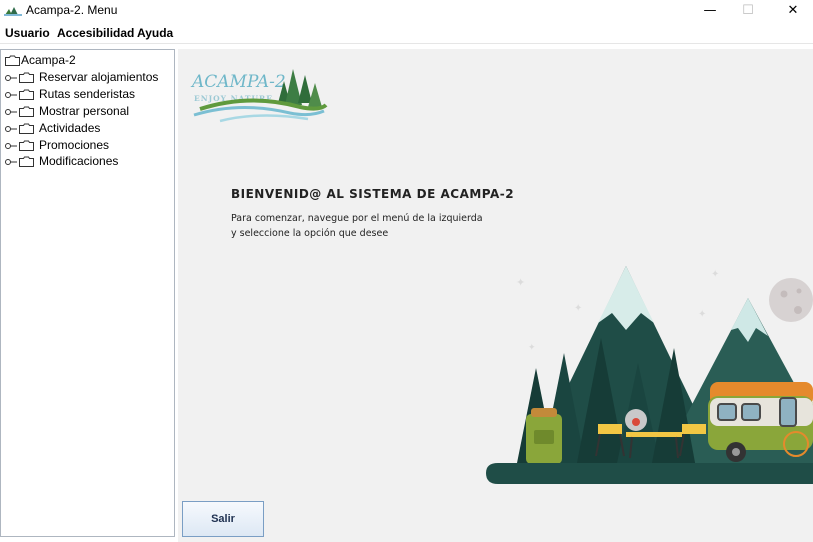  Describe the element at coordinates (74, 145) in the screenshot. I see `tree-item-label: Promociones` at that location.